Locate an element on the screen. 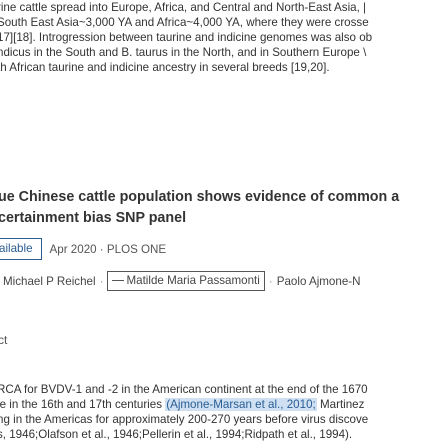 This screenshot has width=448, height=448. citation-highlight: (Ajmone-Marsan et al., 2010; is located at coordinates (241, 404).